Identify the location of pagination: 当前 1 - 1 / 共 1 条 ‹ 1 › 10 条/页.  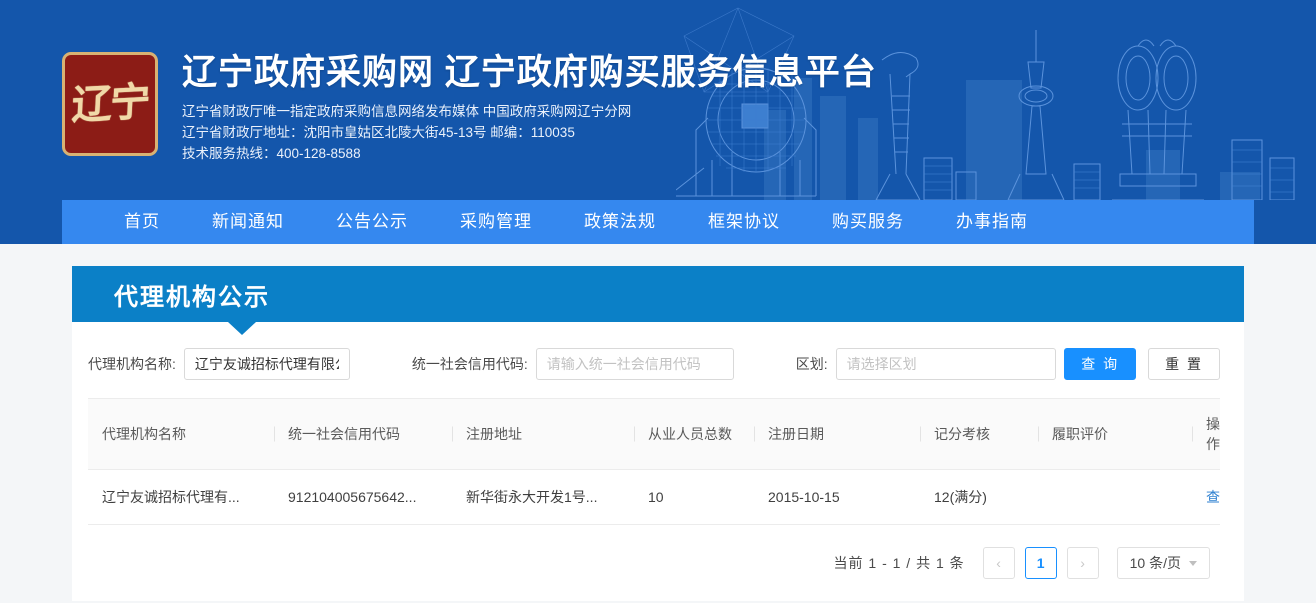
(658, 552).